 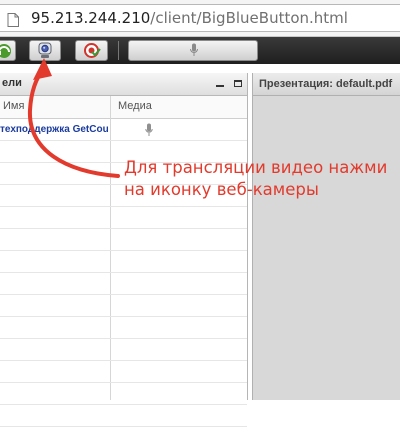 I want to click on url-field: 95.213.244.210/client/BigBlueButton.html, so click(x=200, y=18).